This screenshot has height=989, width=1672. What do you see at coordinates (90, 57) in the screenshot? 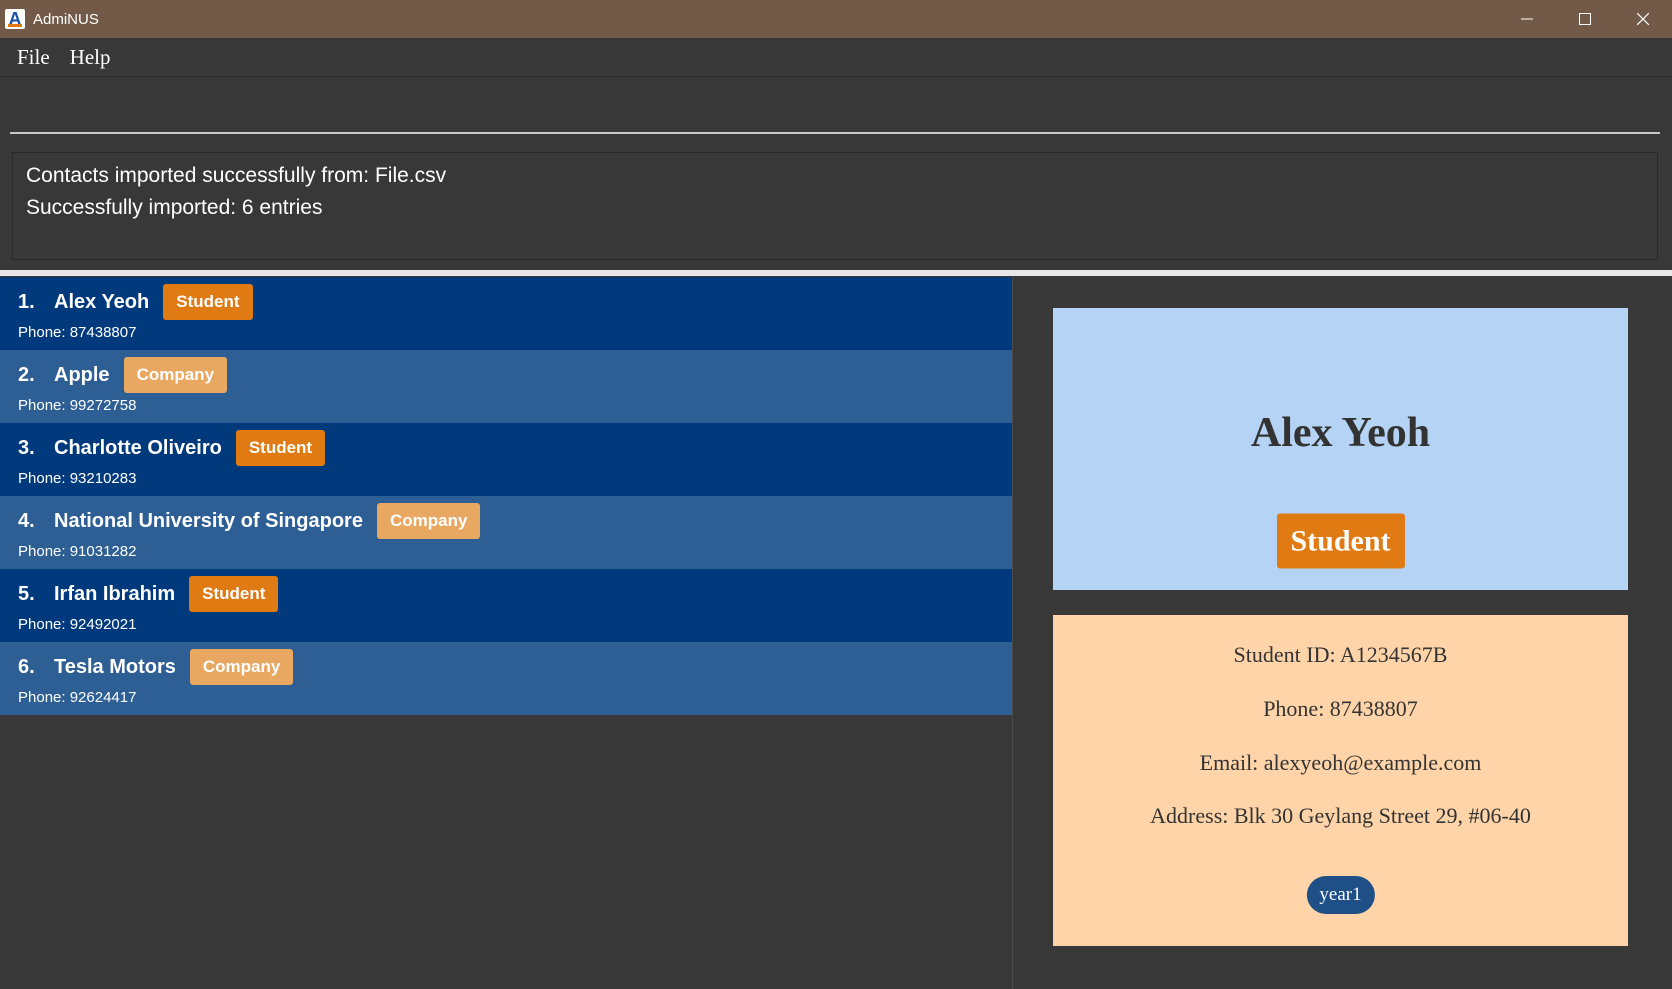
I see `menu-help: Help` at bounding box center [90, 57].